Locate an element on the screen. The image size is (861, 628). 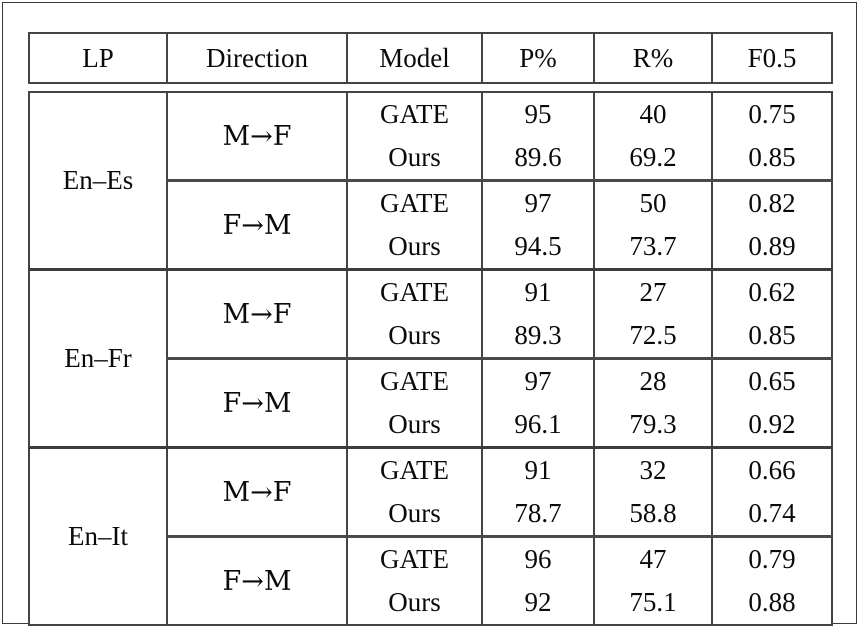
column-header-lp: LP is located at coordinates (98, 58).